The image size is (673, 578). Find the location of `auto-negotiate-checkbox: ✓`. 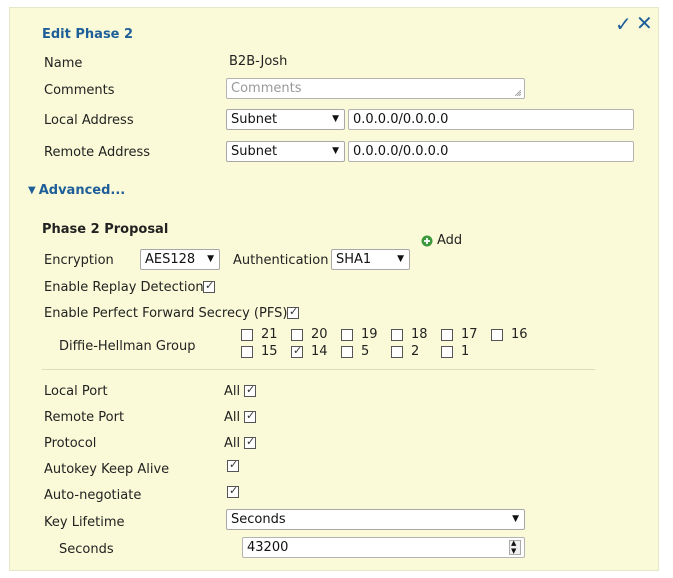

auto-negotiate-checkbox: ✓ is located at coordinates (233, 491).